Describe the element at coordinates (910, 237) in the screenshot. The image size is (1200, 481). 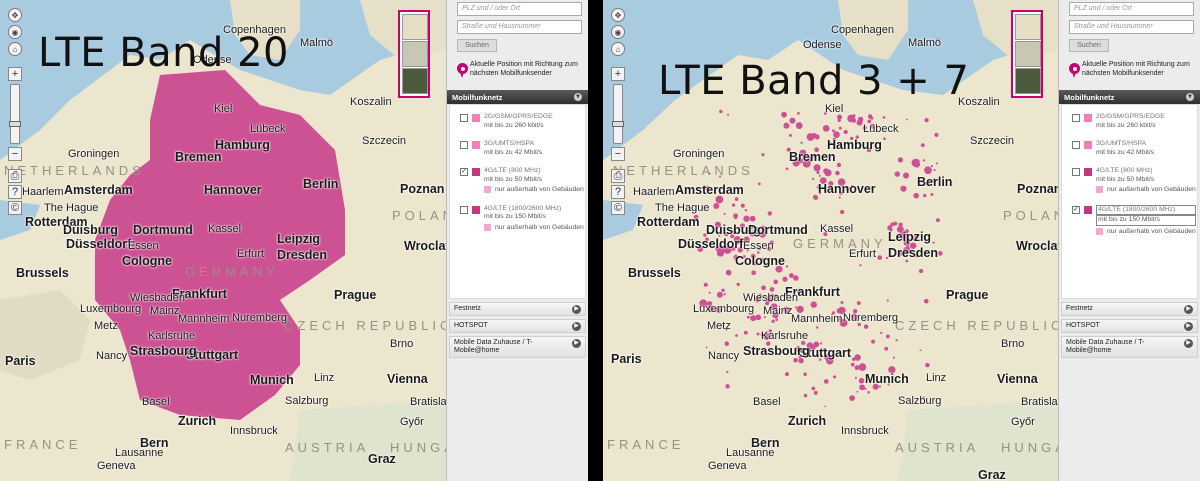
I see `city-label: Leipzig` at that location.